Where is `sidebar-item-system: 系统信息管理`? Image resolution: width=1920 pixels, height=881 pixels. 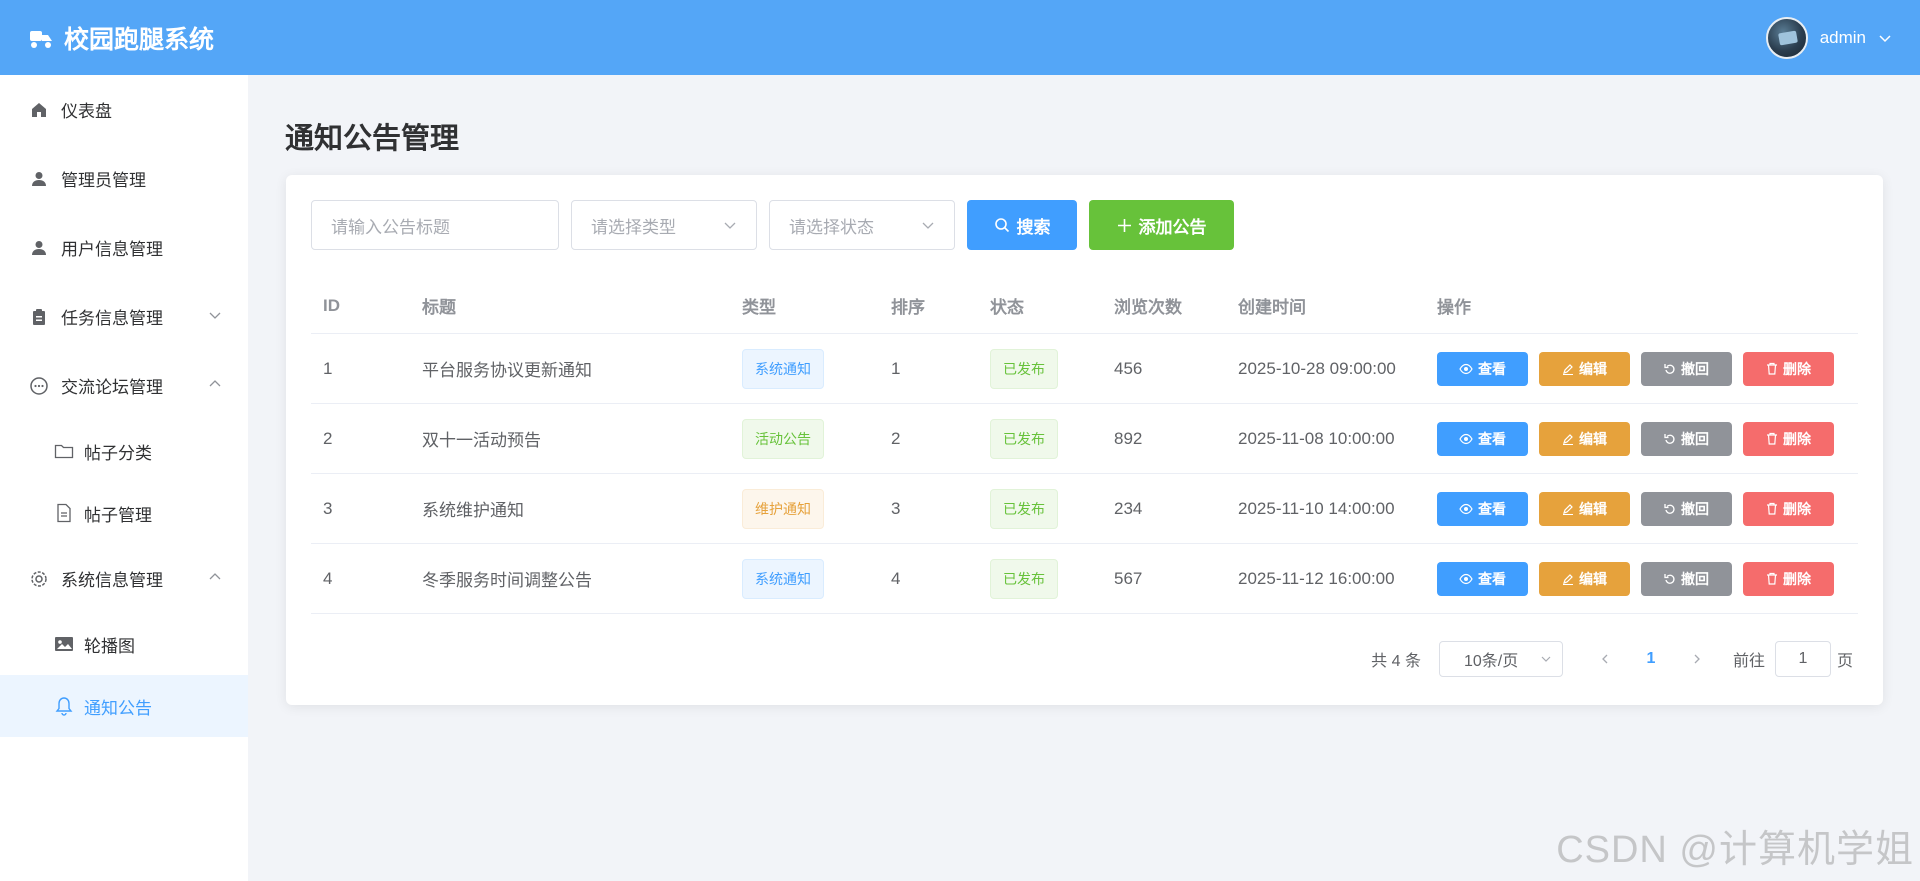
sidebar-item-system: 系统信息管理 is located at coordinates (124, 578).